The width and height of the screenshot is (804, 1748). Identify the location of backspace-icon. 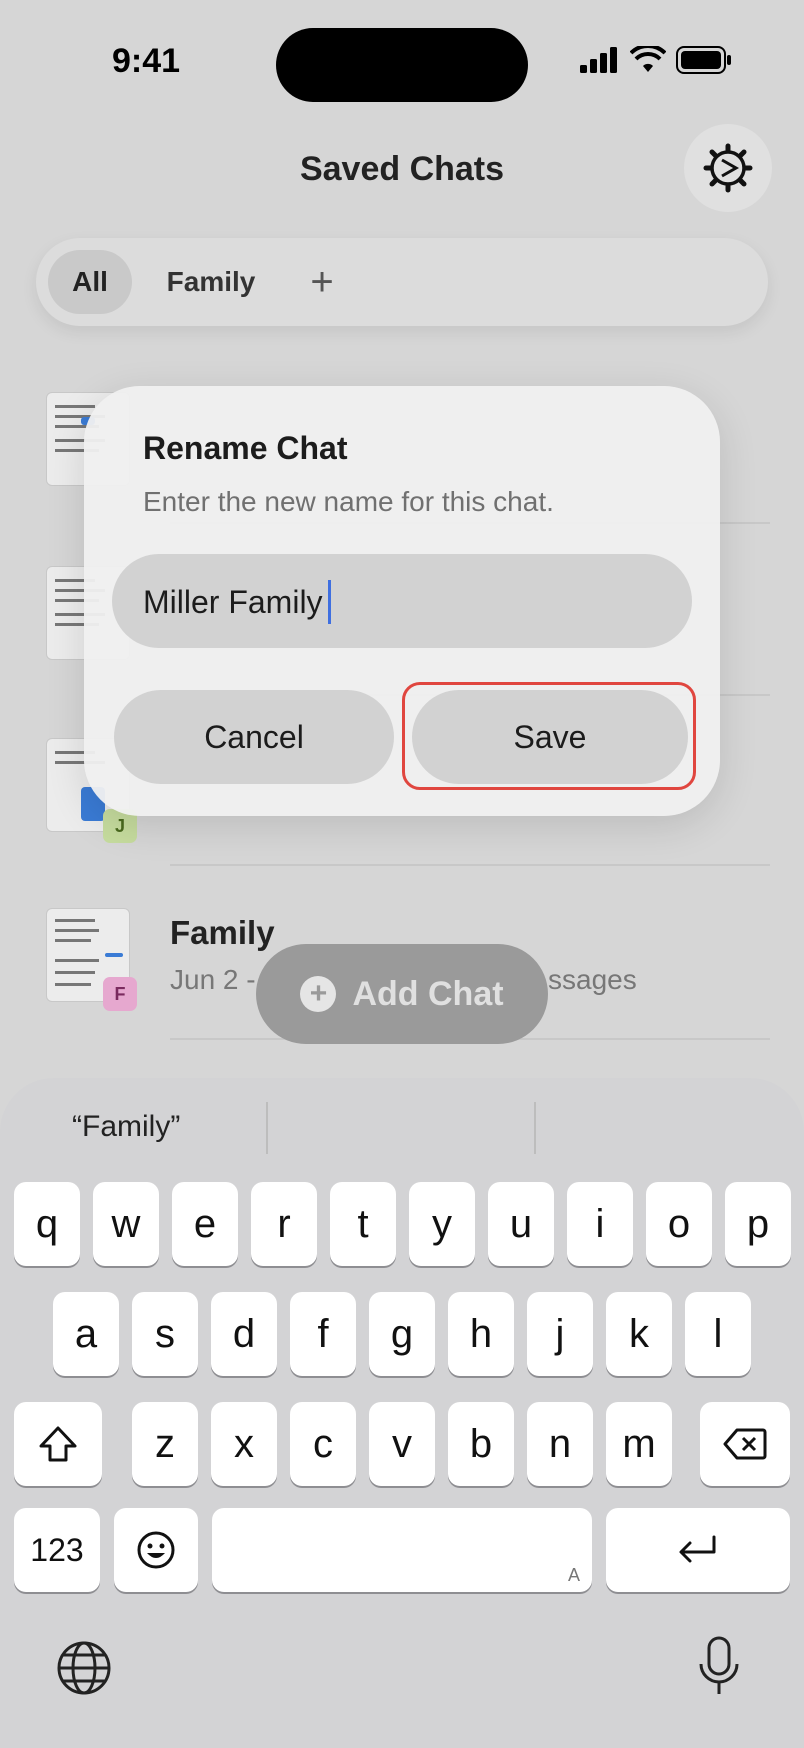
(745, 1444).